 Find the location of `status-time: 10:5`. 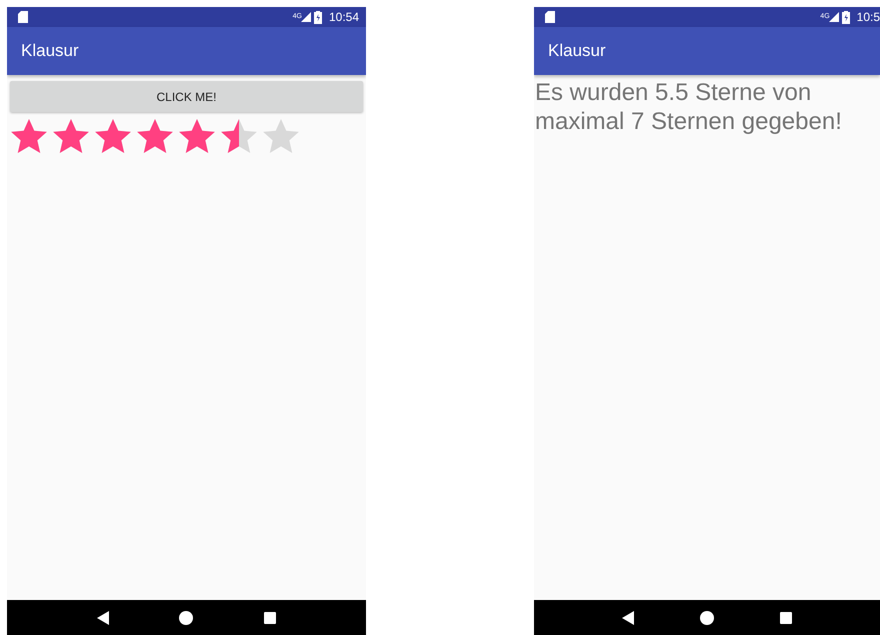

status-time: 10:5 is located at coordinates (868, 17).